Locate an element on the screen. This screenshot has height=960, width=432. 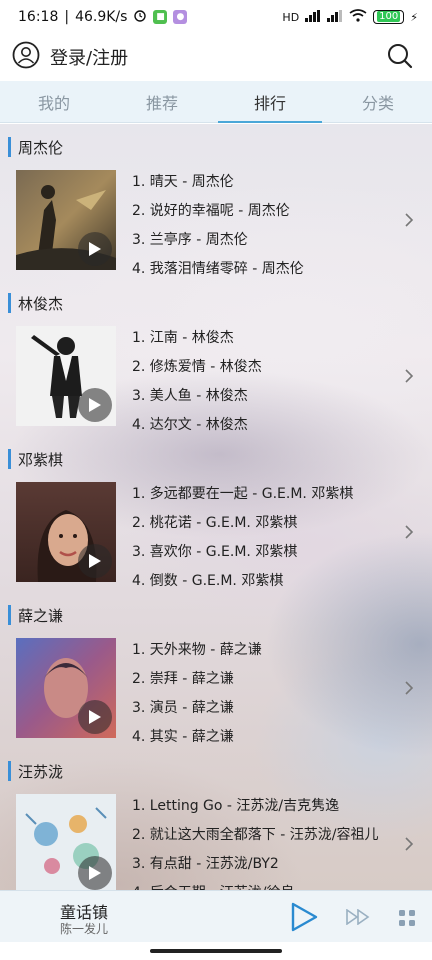
charging-icon: ⚡ is located at coordinates (414, 17).